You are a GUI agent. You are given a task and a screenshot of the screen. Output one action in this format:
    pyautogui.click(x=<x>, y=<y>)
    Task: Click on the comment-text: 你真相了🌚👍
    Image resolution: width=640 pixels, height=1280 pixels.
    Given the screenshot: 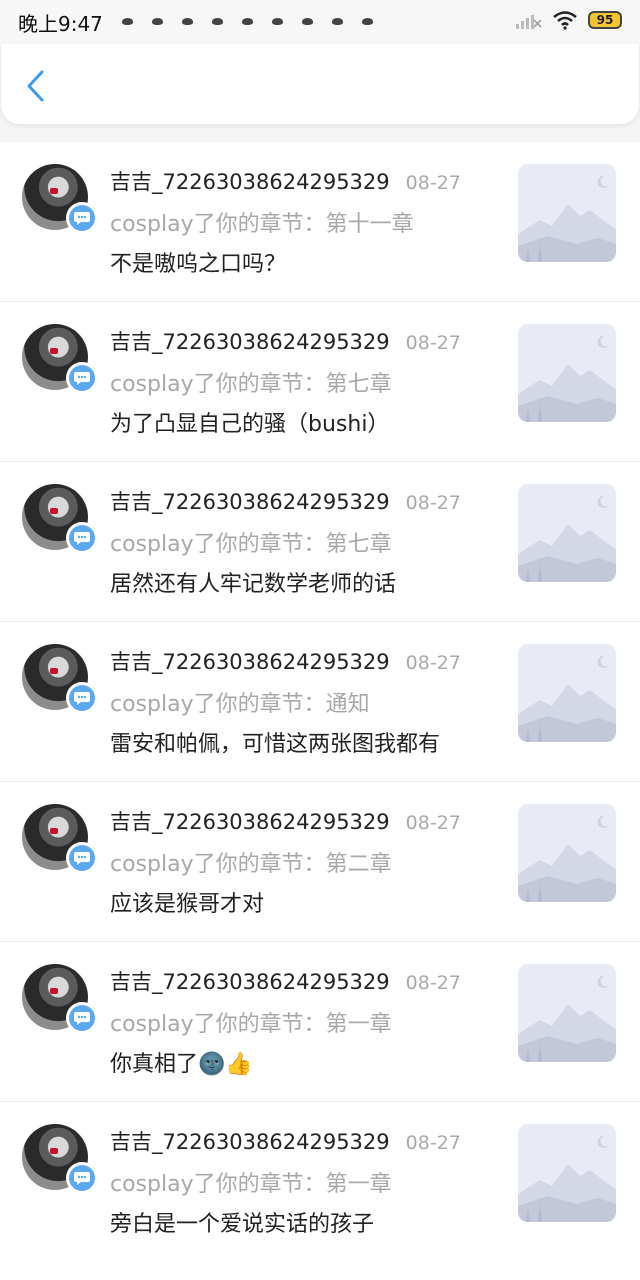 What is the action you would take?
    pyautogui.click(x=181, y=1062)
    